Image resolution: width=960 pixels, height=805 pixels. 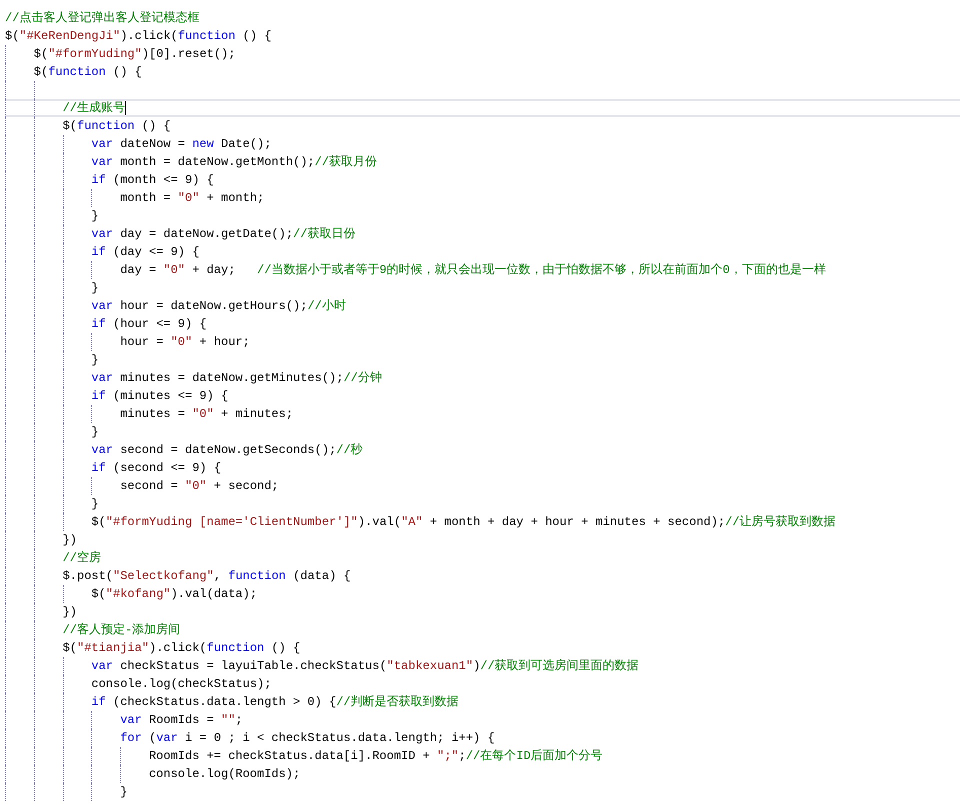 I want to click on code-line: if (checkStatus.data.length > 0) {//判断是否获取到数据, so click(x=275, y=702).